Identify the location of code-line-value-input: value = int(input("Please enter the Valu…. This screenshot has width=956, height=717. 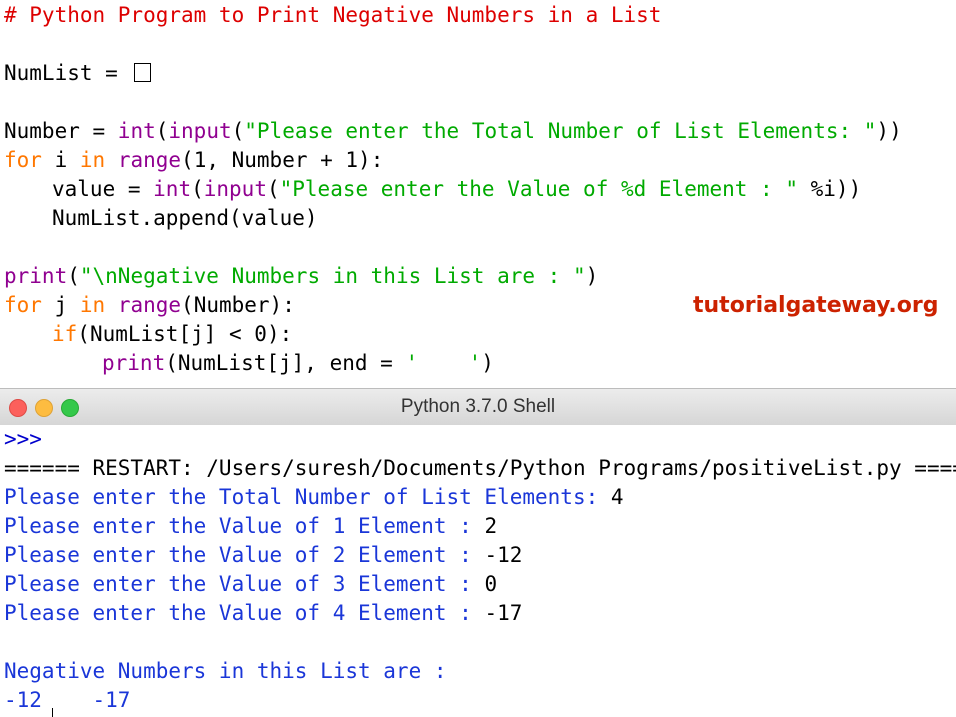
(456, 189).